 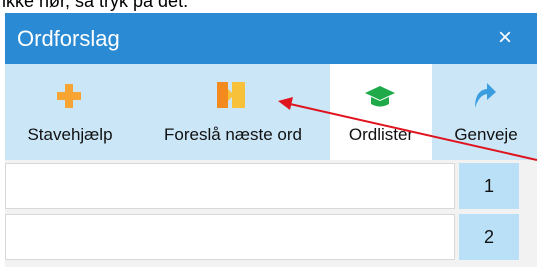 I want to click on spelling-help-button: Stavehjælp, so click(x=70, y=112).